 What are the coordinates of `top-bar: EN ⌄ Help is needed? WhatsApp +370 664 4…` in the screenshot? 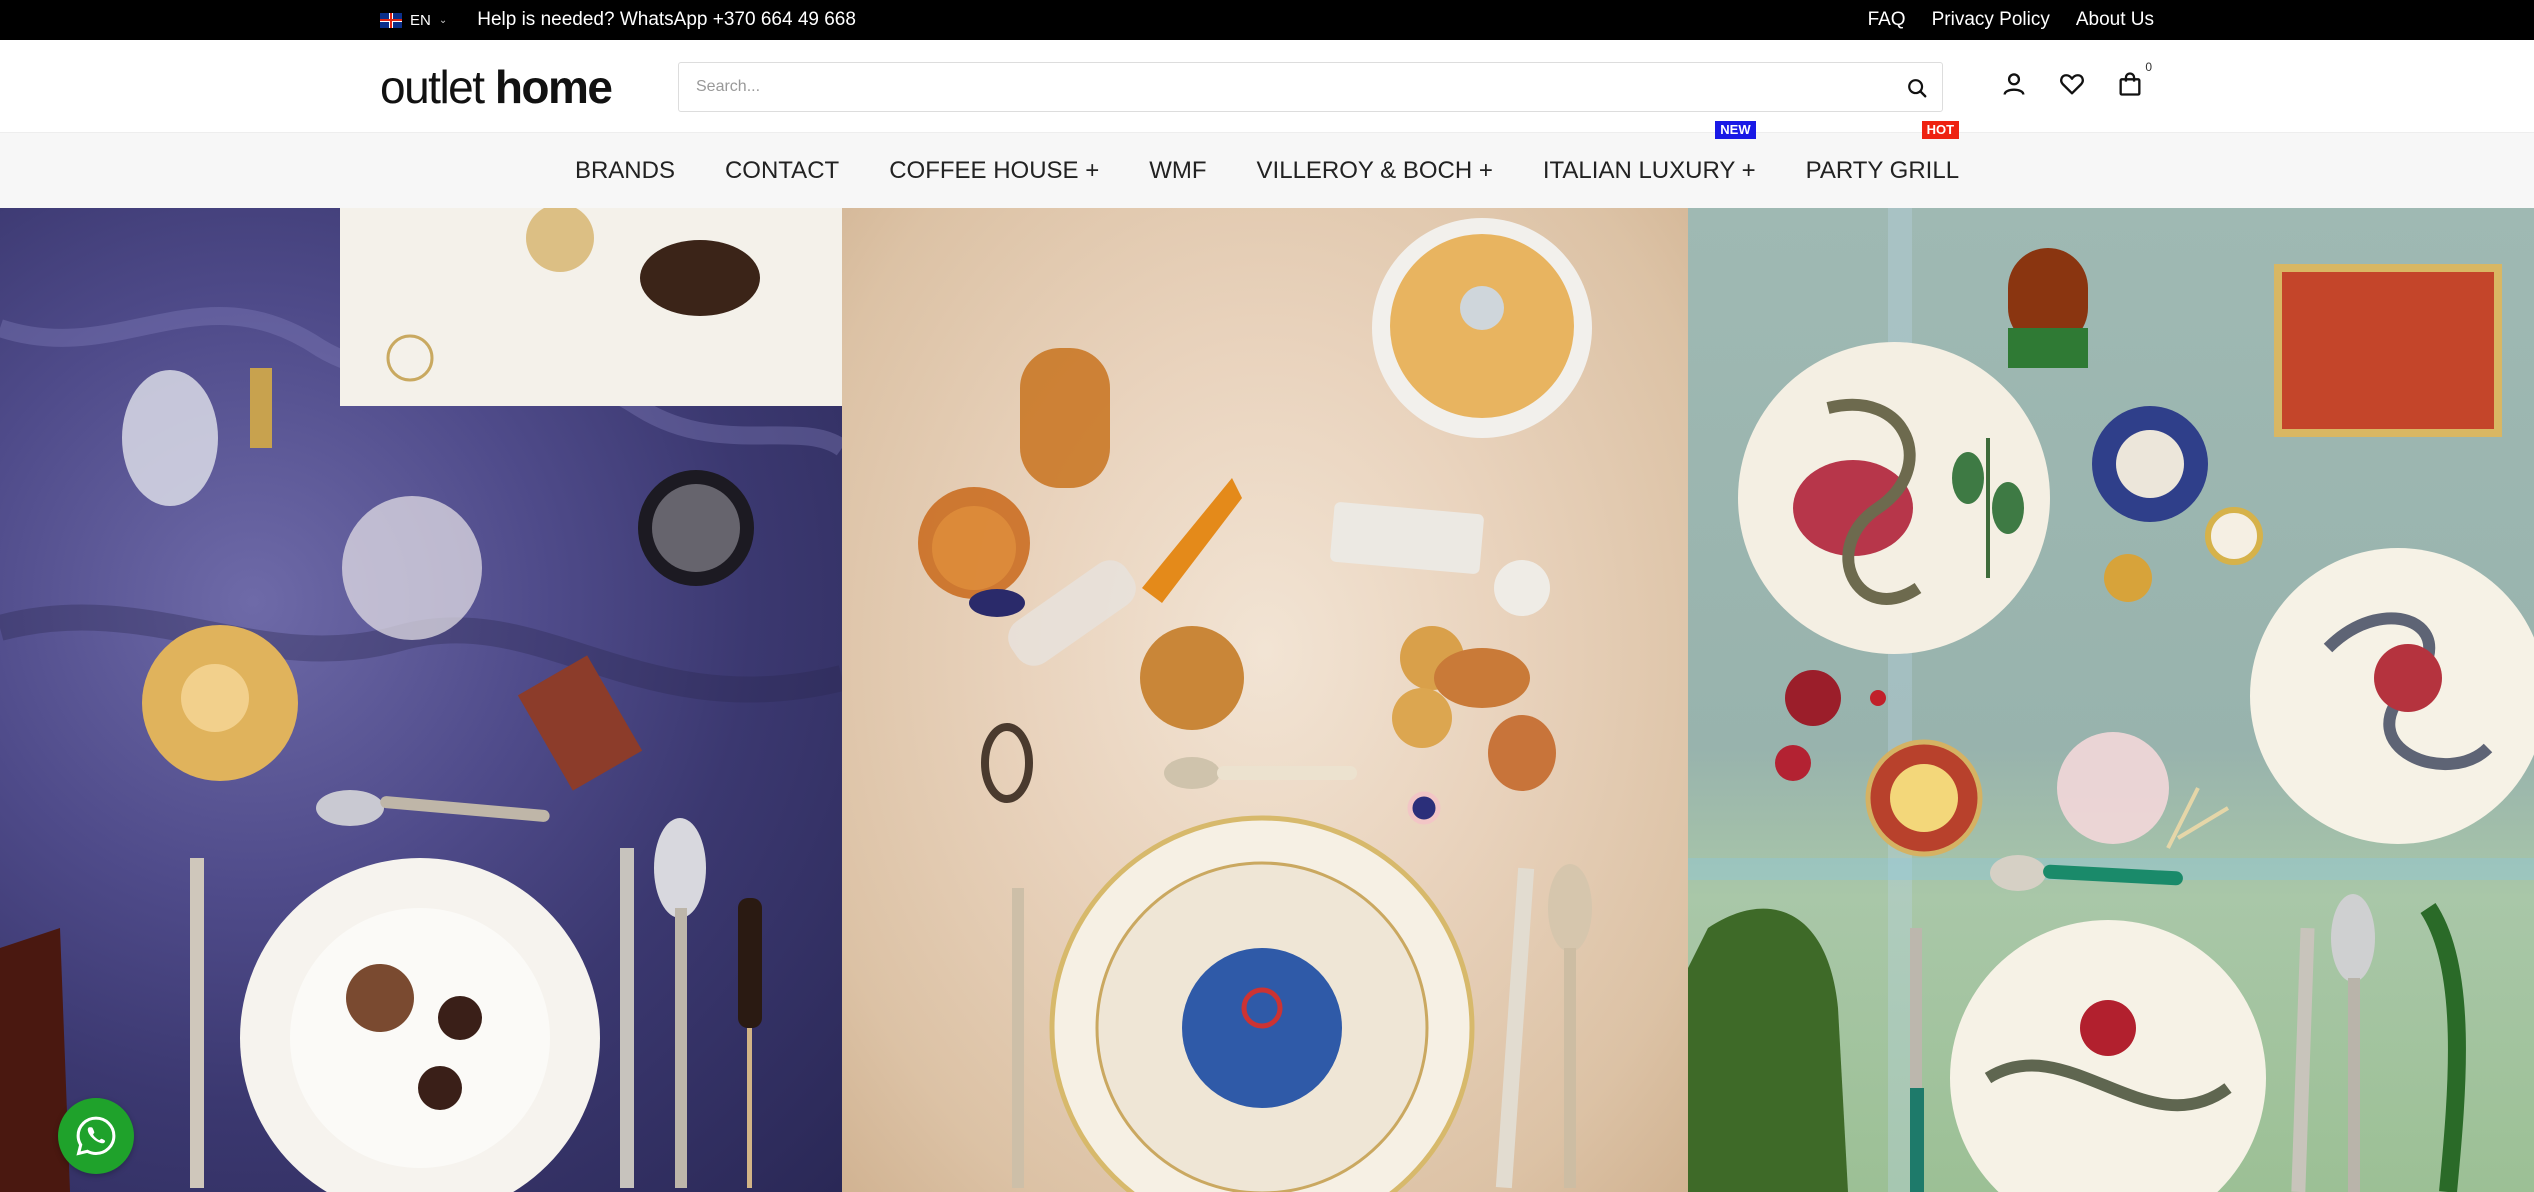 It's located at (1267, 20).